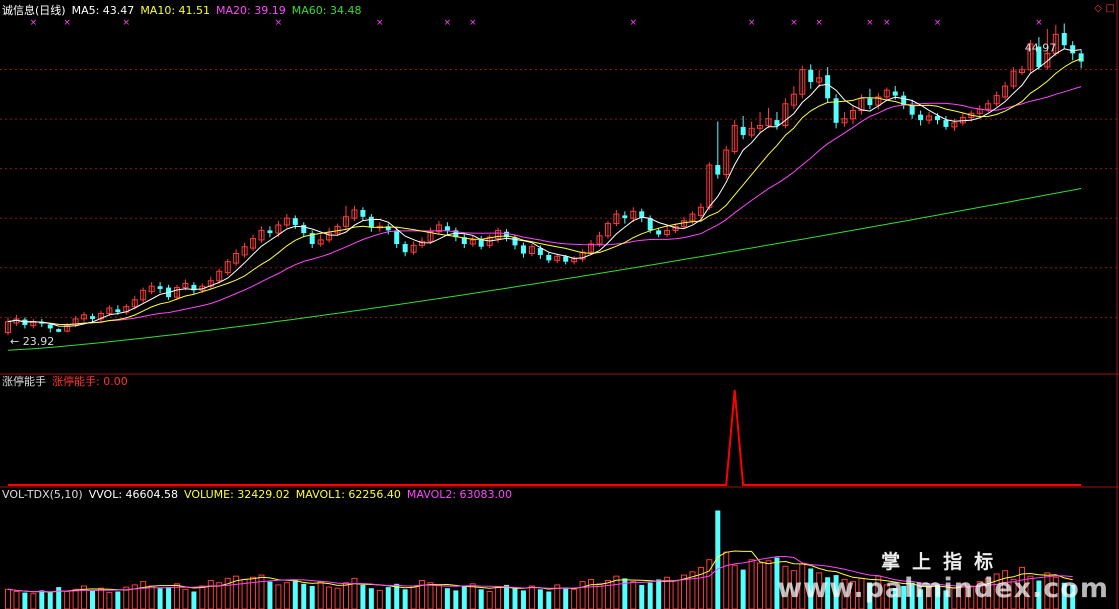 Image resolution: width=1119 pixels, height=609 pixels. What do you see at coordinates (34, 10) in the screenshot?
I see `stock-title: 诚信息(日线)` at bounding box center [34, 10].